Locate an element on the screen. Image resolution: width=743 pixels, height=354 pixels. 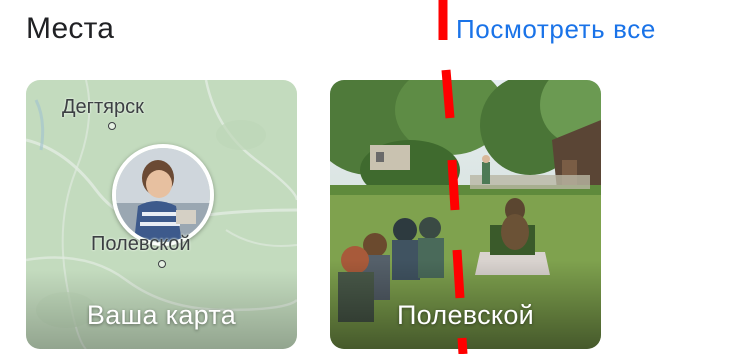
card-label: Ваша карта is located at coordinates (161, 315).